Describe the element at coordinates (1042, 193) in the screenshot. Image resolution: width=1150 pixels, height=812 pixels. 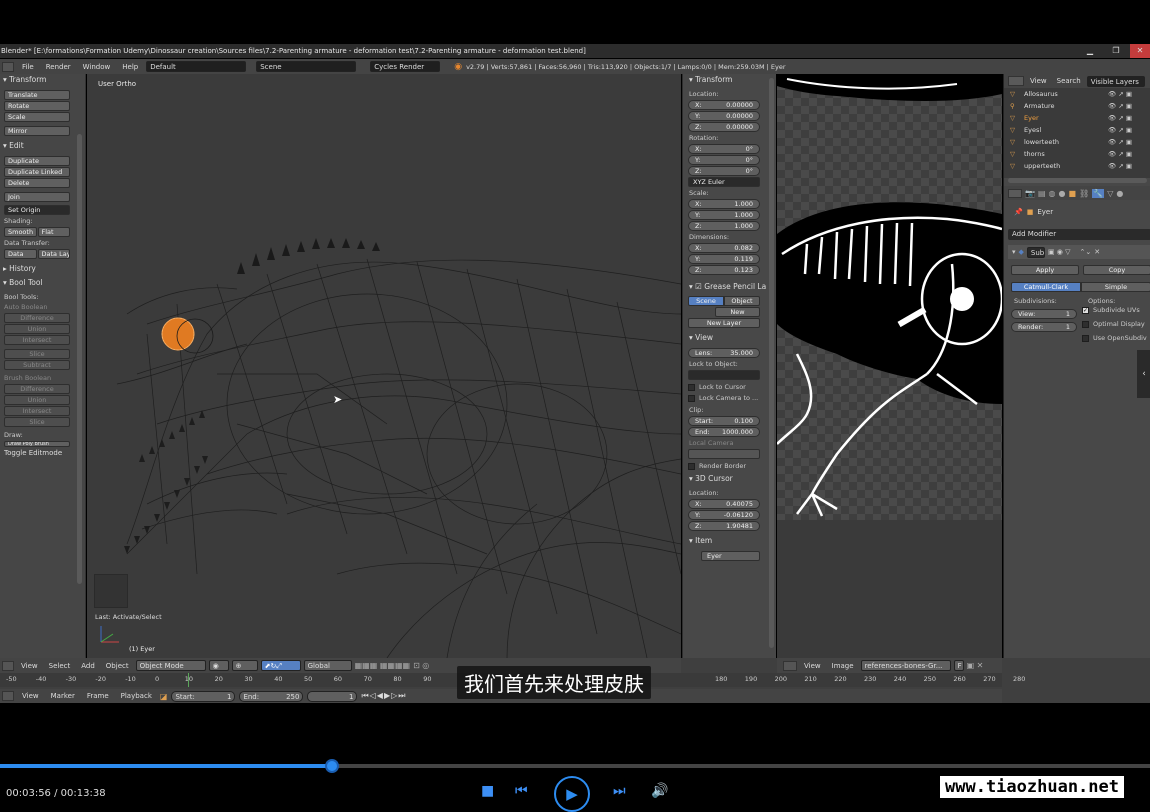
I see `layers-tab-icon: ▤` at that location.